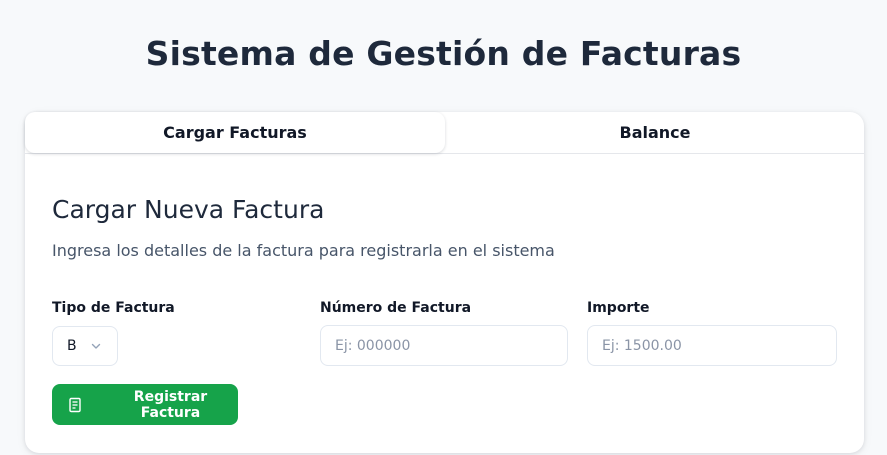  What do you see at coordinates (235, 132) in the screenshot?
I see `tab-cargar-facturas: Cargar Facturas` at bounding box center [235, 132].